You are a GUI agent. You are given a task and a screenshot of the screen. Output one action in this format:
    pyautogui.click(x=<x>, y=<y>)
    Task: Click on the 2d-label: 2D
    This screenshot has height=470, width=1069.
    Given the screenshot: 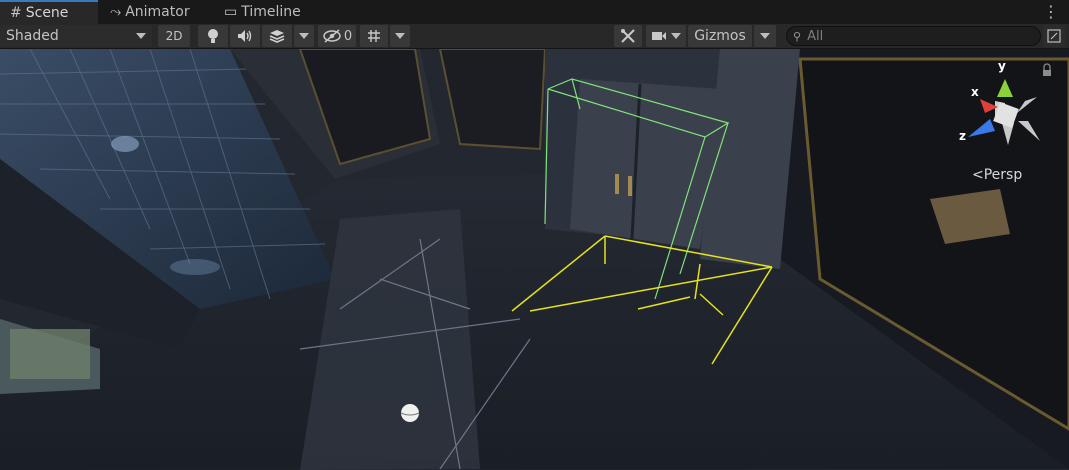 What is the action you would take?
    pyautogui.click(x=174, y=36)
    